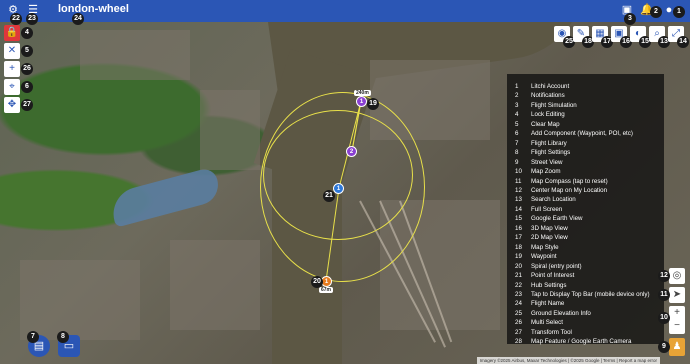  Describe the element at coordinates (27, 105) in the screenshot. I see `toolbar-badge: 27` at that location.